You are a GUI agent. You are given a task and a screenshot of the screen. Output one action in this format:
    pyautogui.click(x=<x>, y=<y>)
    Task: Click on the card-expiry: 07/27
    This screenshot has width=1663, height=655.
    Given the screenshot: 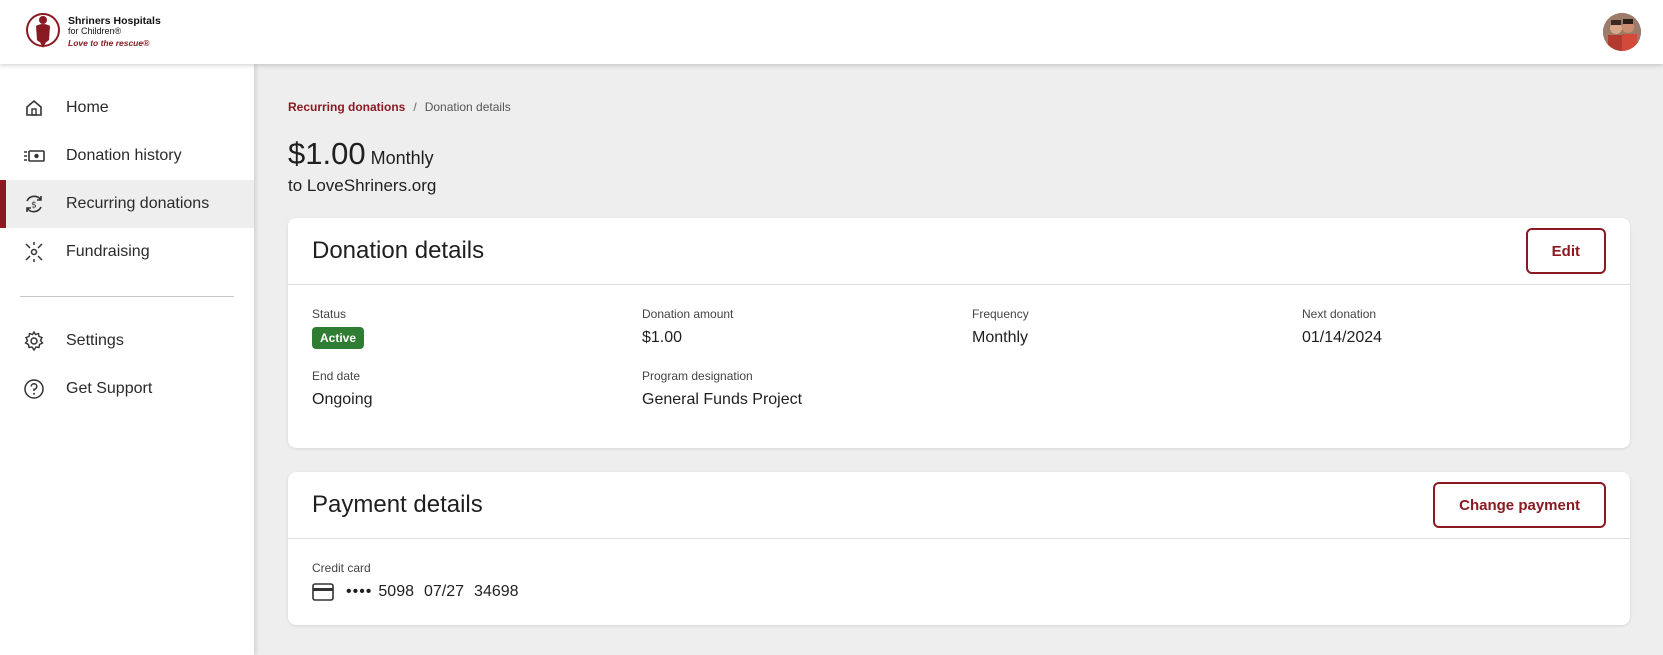 What is the action you would take?
    pyautogui.click(x=444, y=591)
    